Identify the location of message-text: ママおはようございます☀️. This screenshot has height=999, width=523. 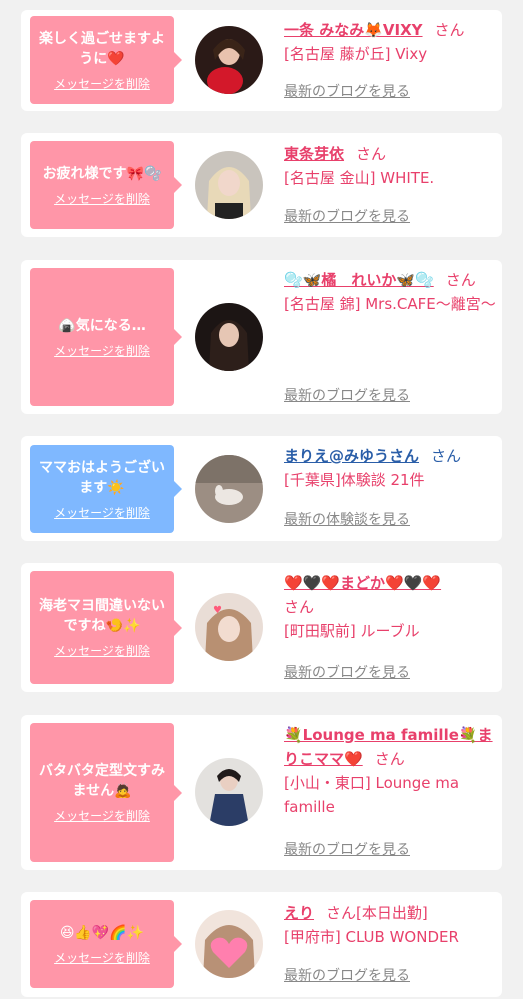
(102, 477).